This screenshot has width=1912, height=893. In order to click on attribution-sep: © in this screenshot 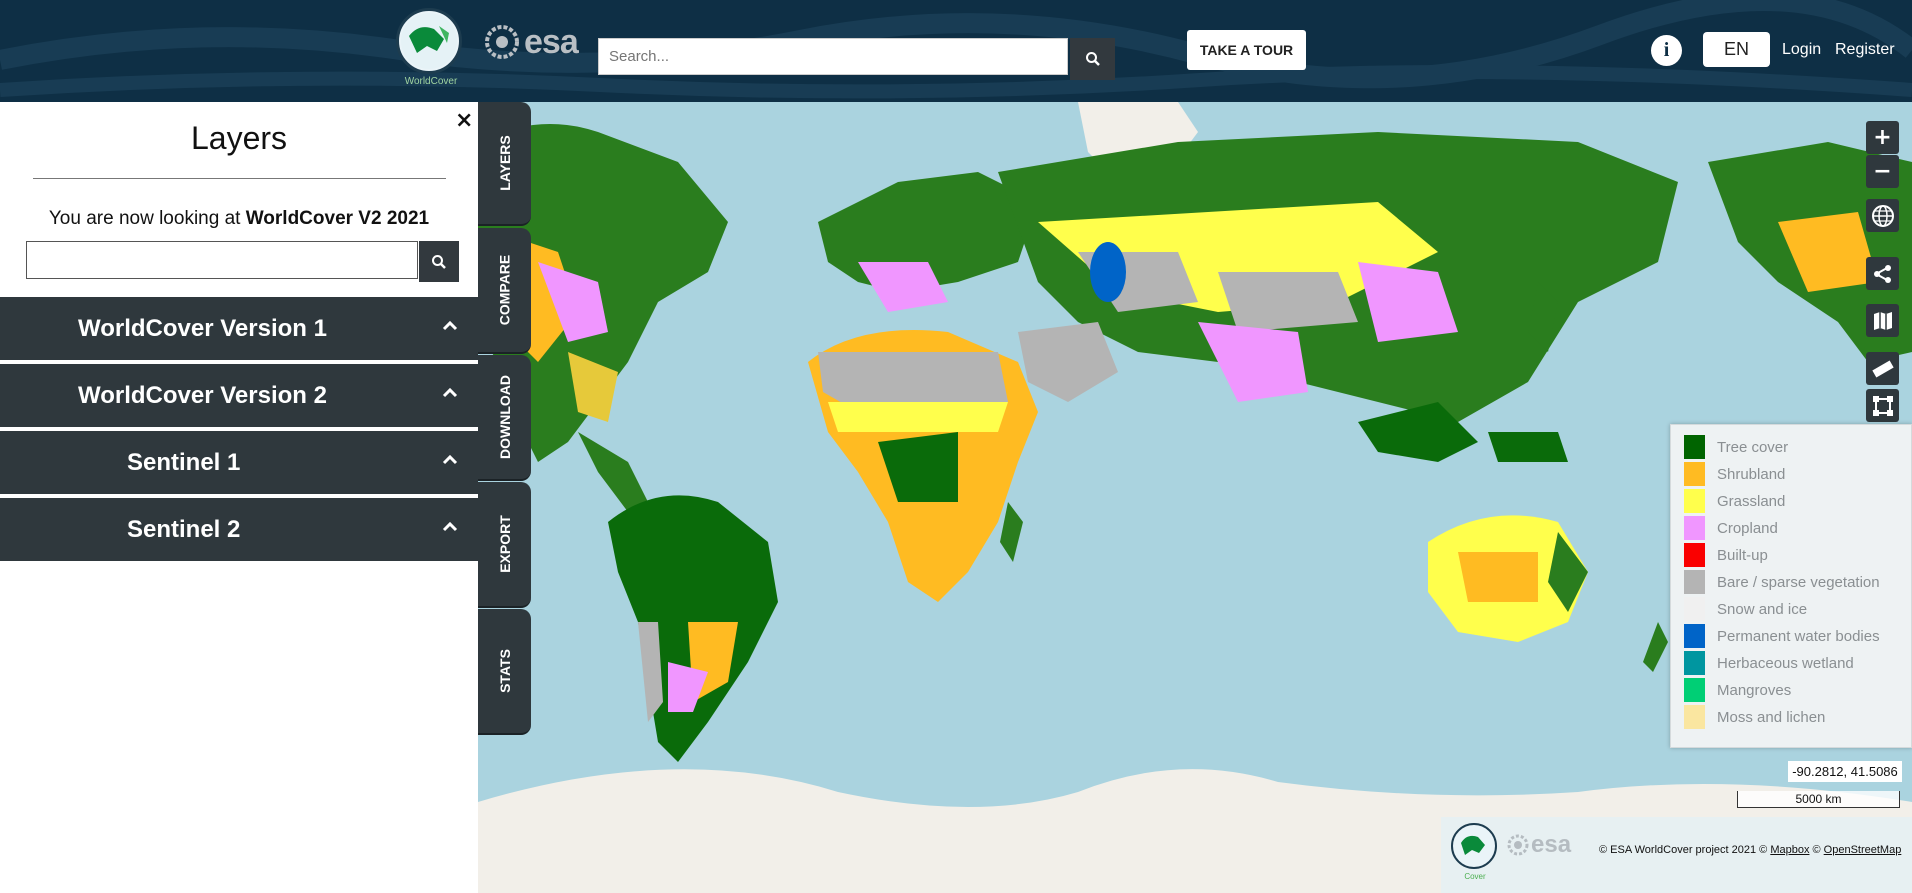, I will do `click(1816, 850)`.